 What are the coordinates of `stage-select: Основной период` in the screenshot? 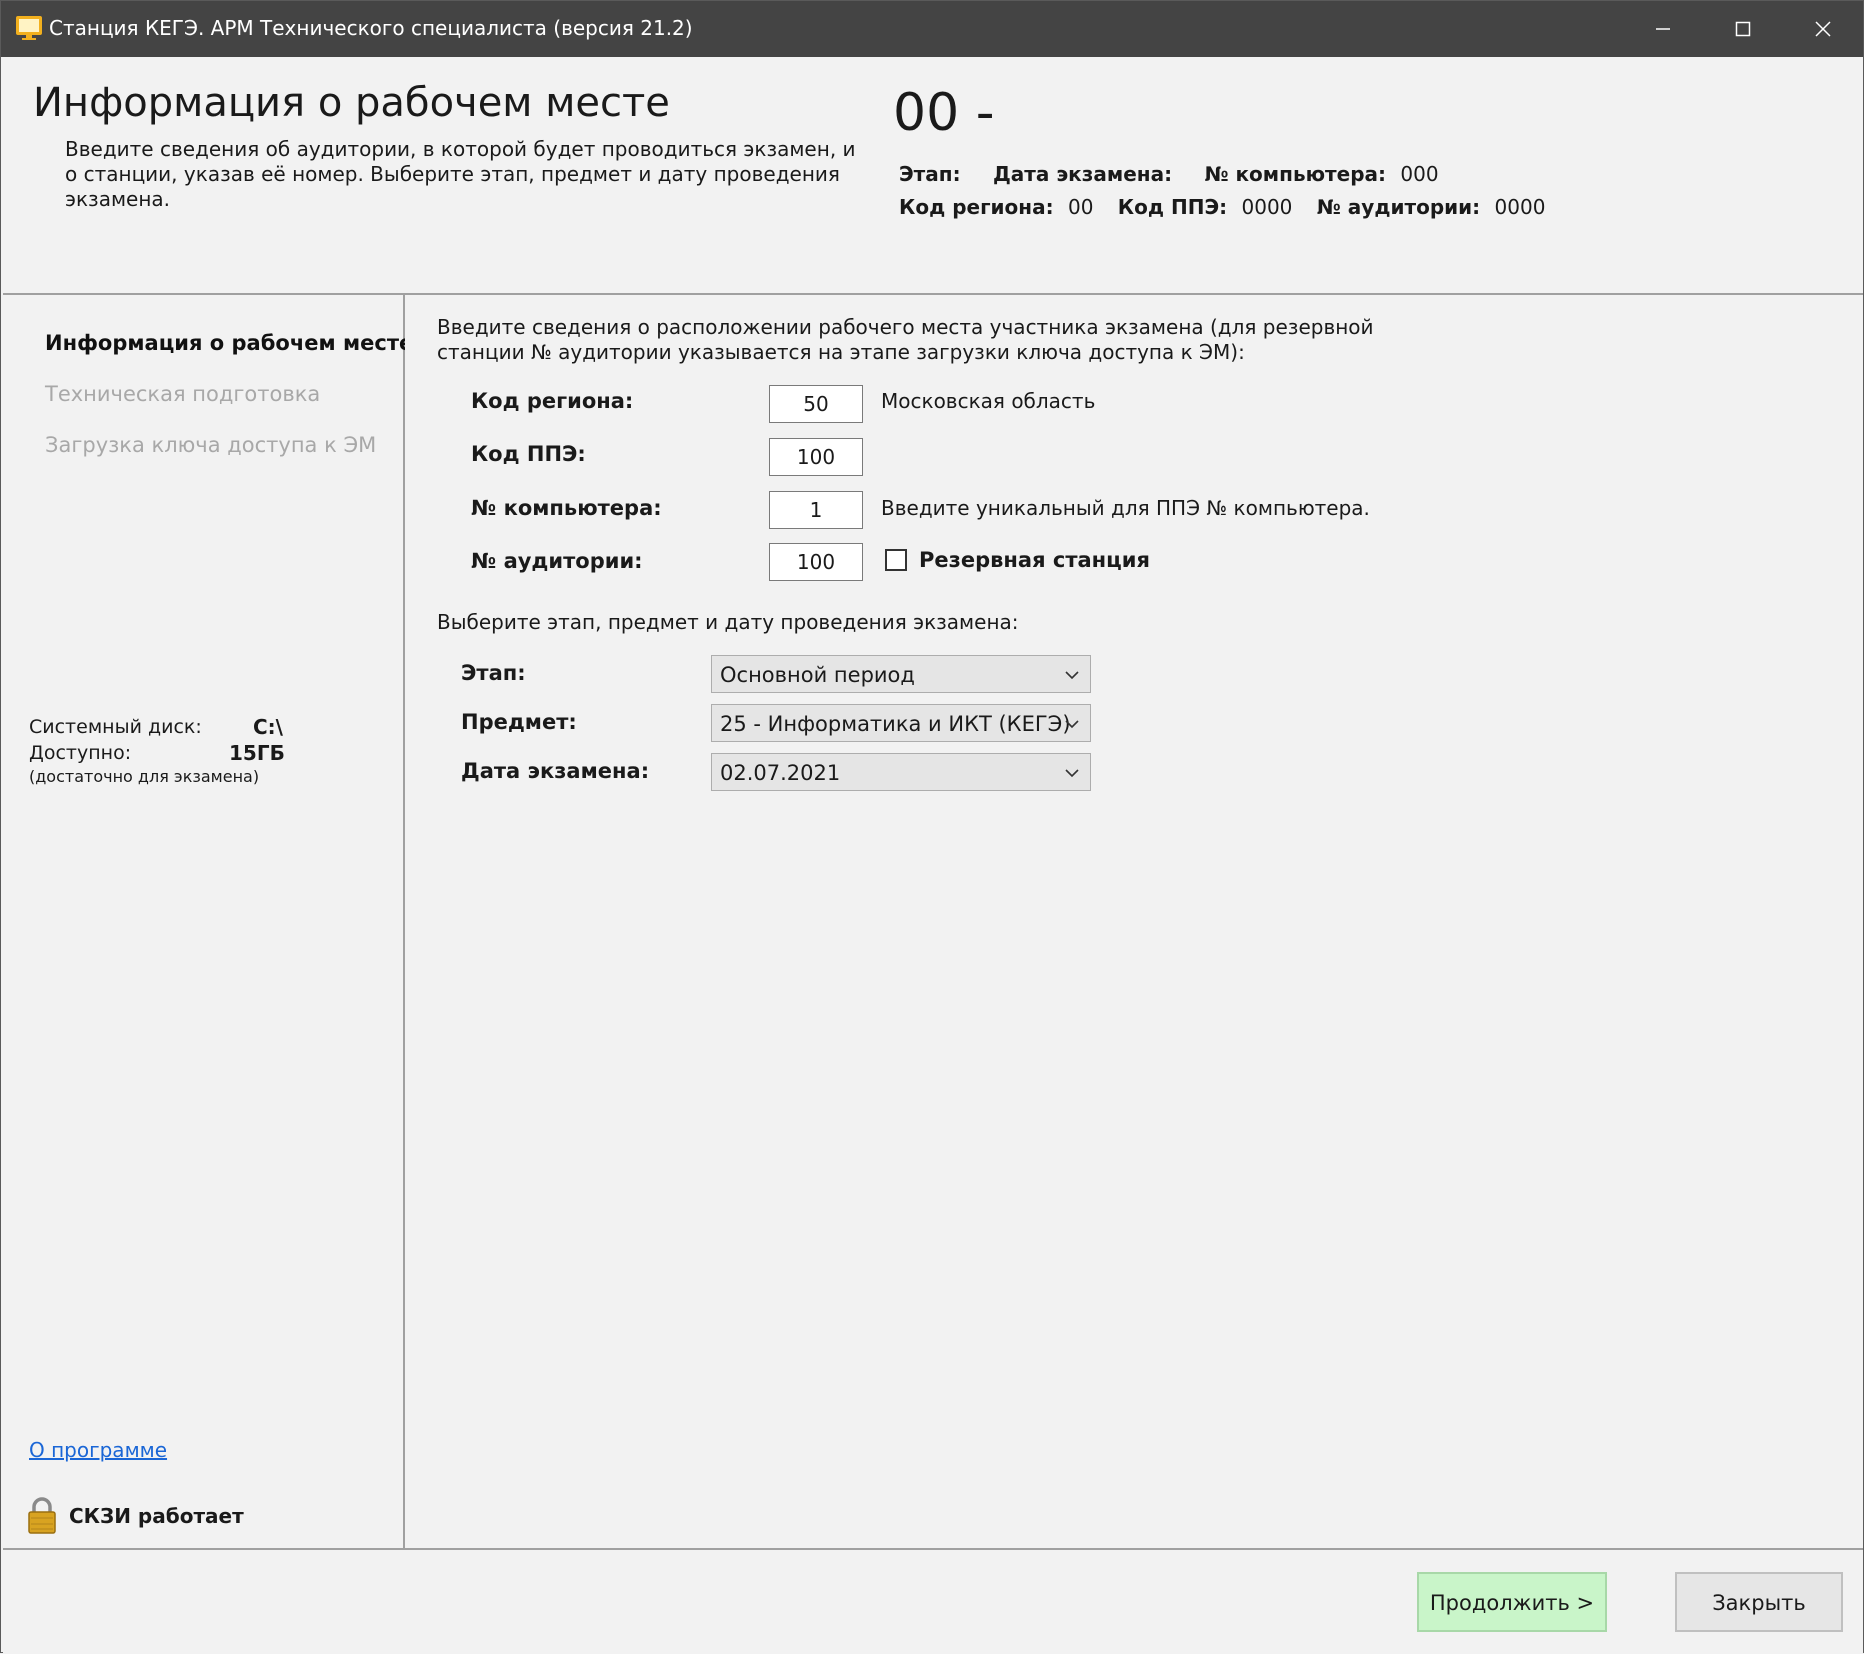 It's located at (901, 674).